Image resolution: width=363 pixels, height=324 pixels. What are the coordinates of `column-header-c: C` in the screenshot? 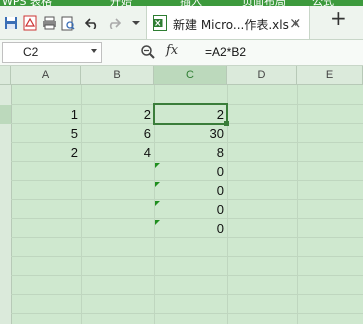 It's located at (190, 75).